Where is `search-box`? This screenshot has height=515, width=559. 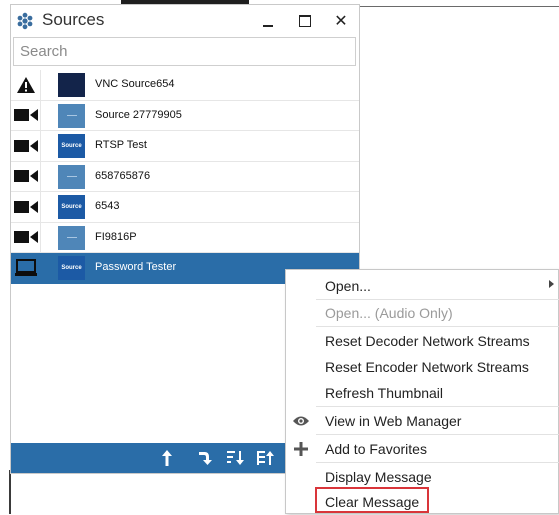
search-box is located at coordinates (184, 51).